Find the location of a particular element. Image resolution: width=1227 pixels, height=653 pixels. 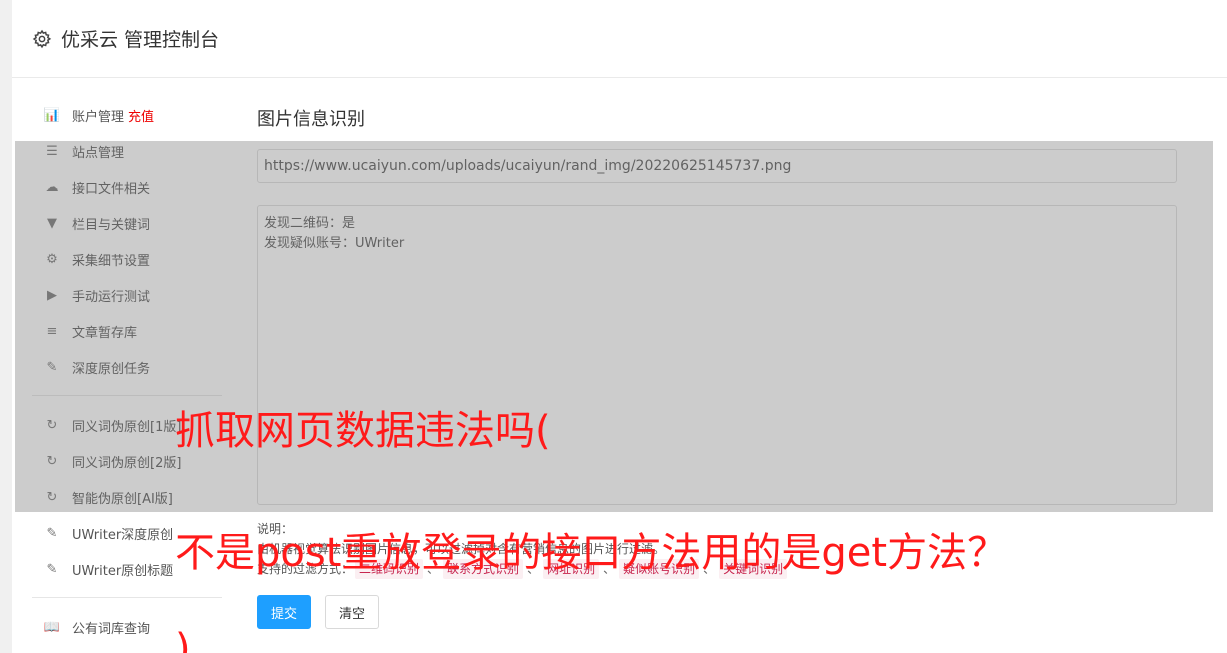

sidebar-divider is located at coordinates (127, 597).